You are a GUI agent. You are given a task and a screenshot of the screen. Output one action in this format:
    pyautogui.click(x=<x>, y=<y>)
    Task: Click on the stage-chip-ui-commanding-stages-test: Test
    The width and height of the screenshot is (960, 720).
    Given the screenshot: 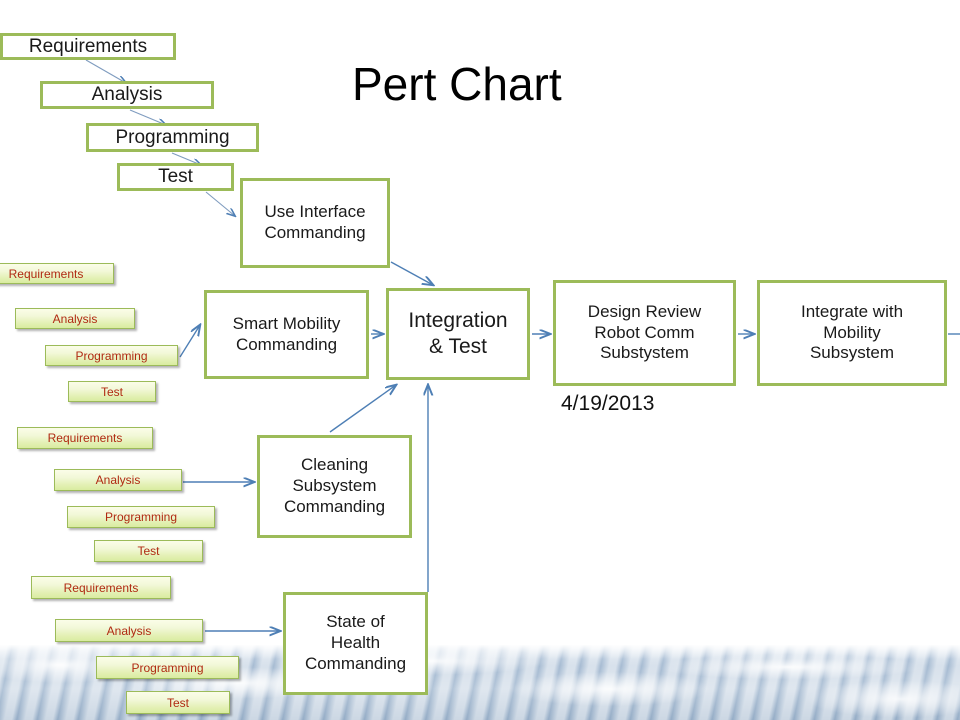 What is the action you would take?
    pyautogui.click(x=112, y=391)
    